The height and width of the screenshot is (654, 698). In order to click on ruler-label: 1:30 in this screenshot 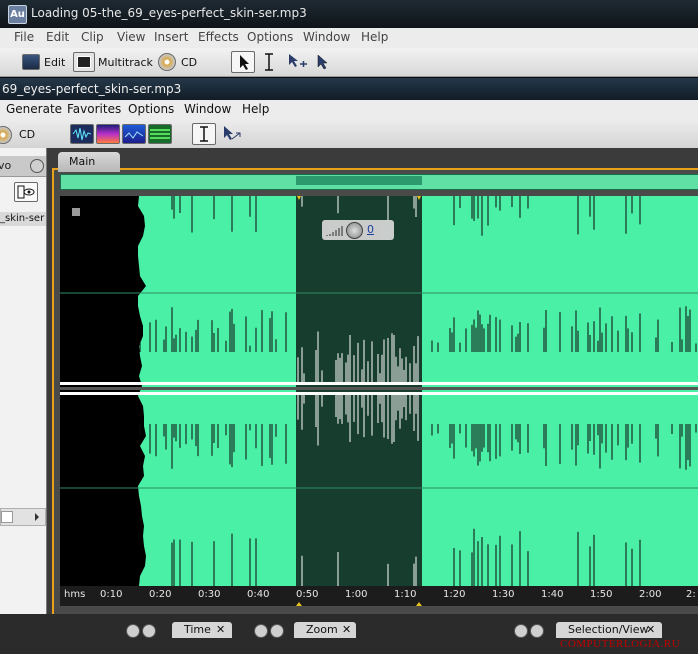, I will do `click(503, 594)`.